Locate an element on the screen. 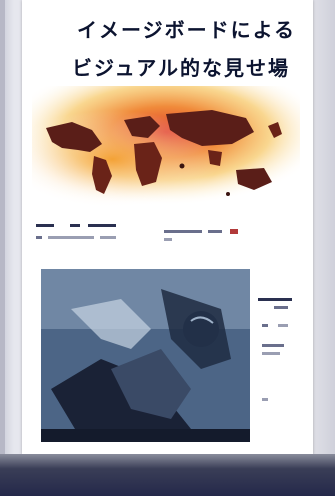  bottom-border is located at coordinates (167, 475).